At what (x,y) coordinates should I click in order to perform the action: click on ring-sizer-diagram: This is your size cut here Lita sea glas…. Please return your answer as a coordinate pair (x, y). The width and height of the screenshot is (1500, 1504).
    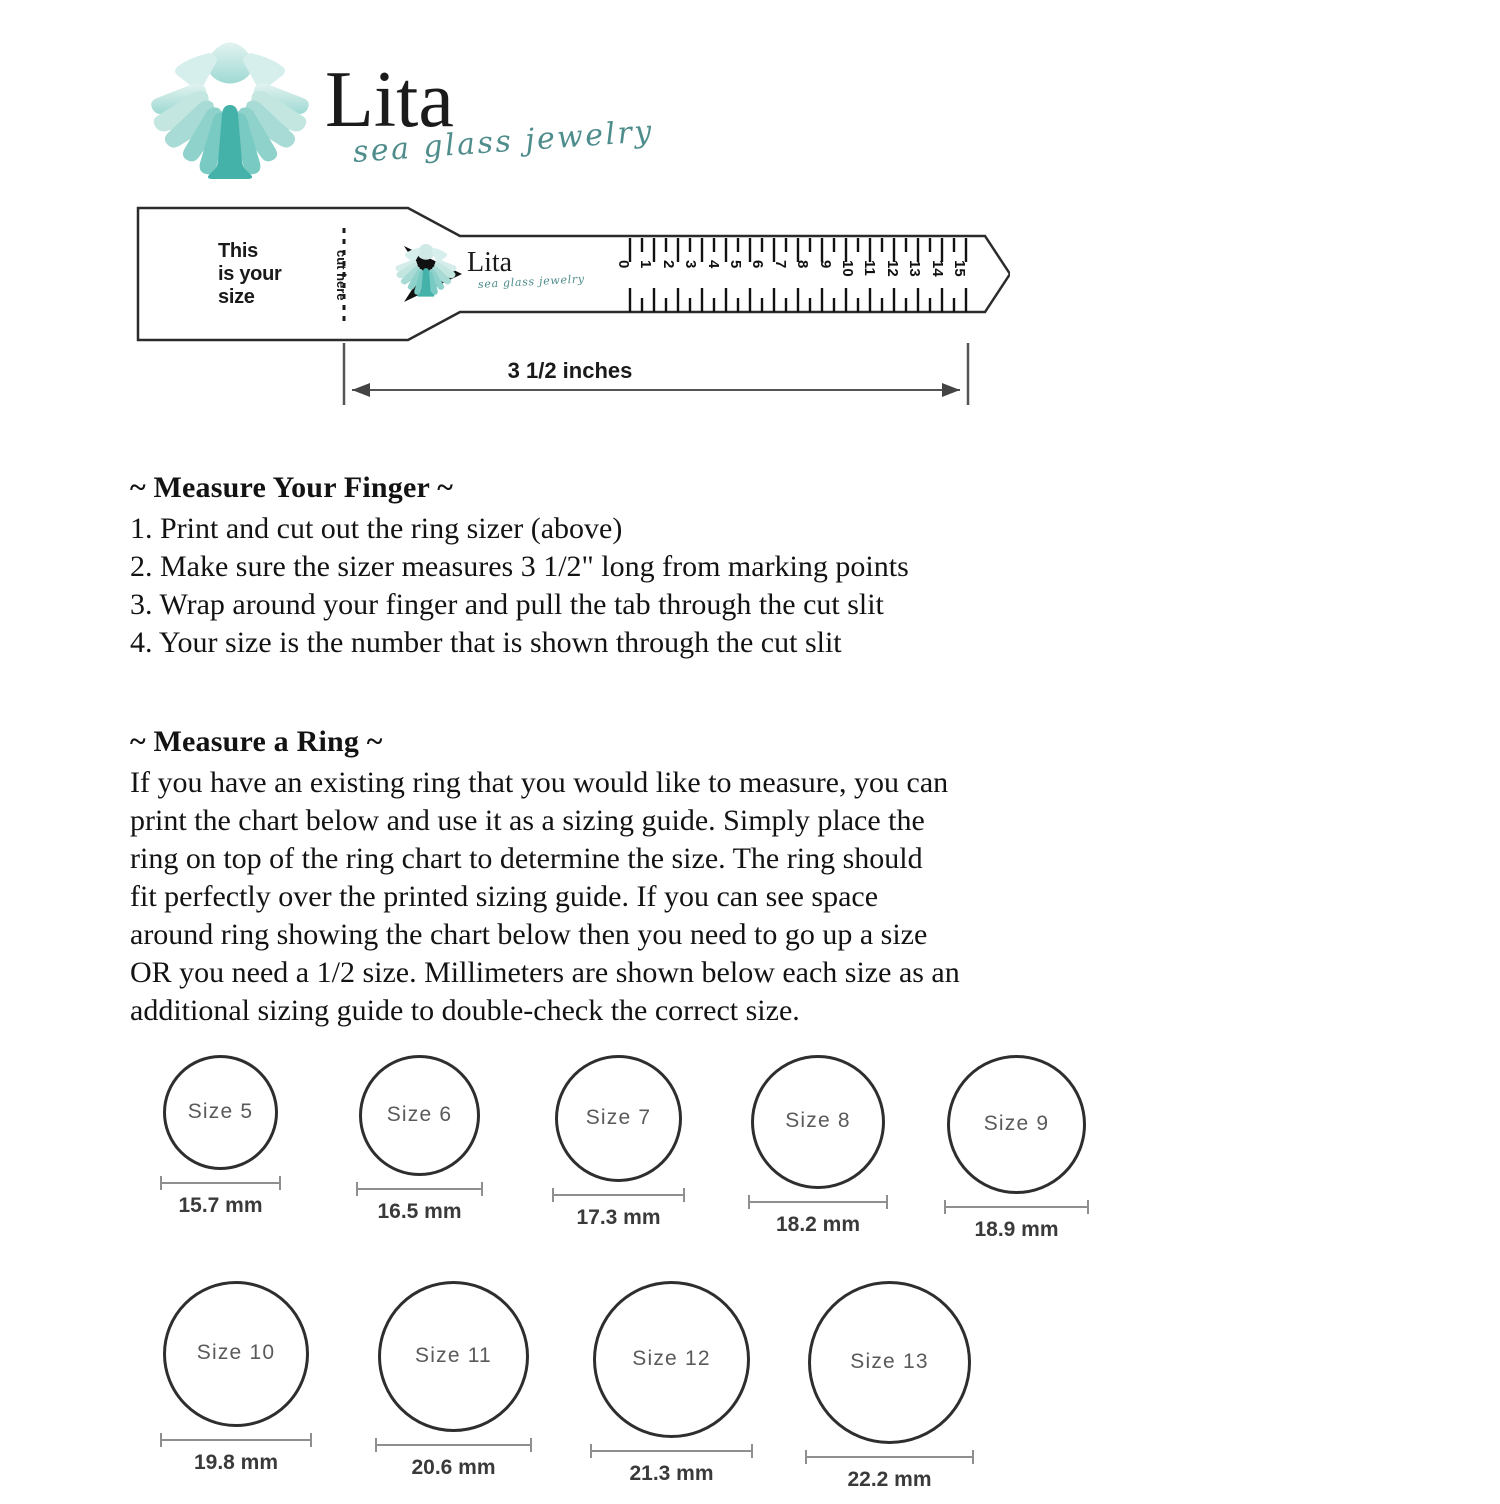
    Looking at the image, I should click on (570, 307).